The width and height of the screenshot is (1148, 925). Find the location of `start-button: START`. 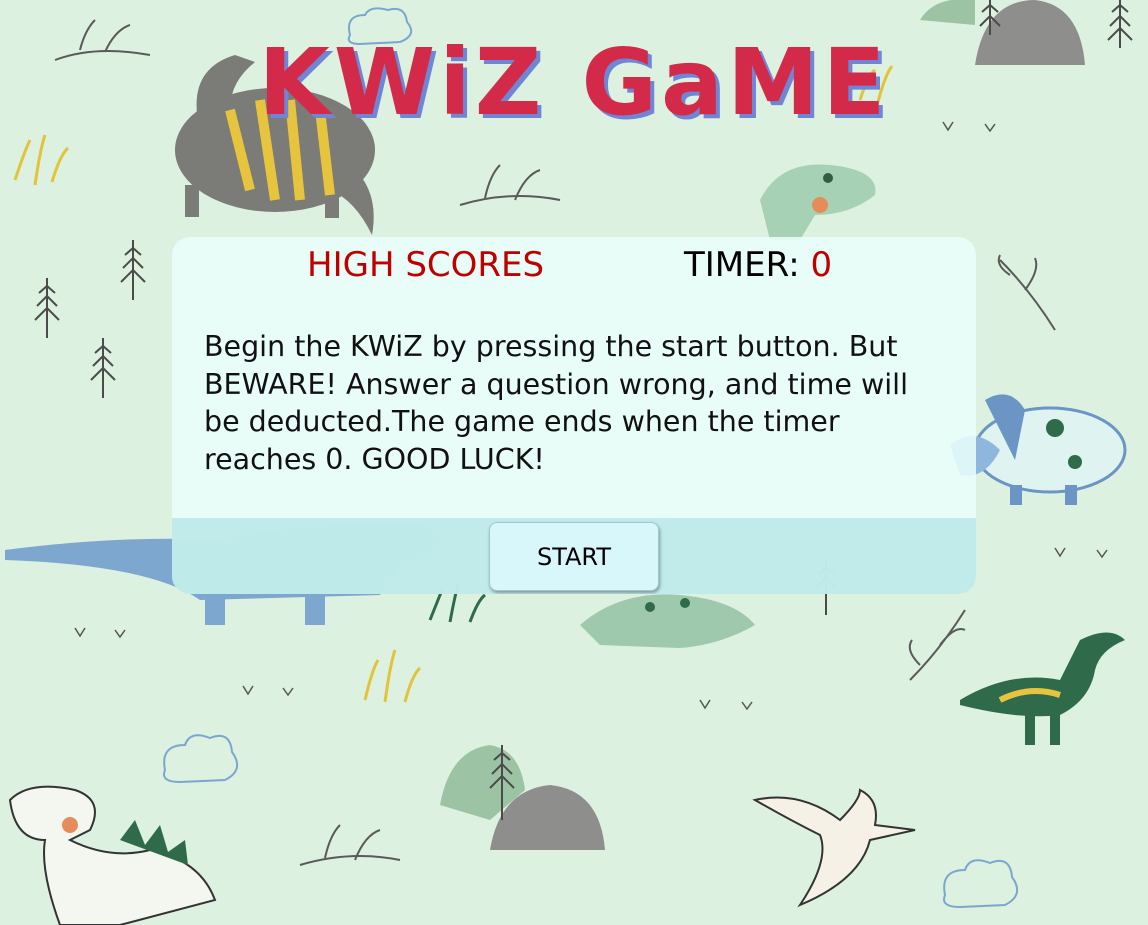

start-button: START is located at coordinates (574, 556).